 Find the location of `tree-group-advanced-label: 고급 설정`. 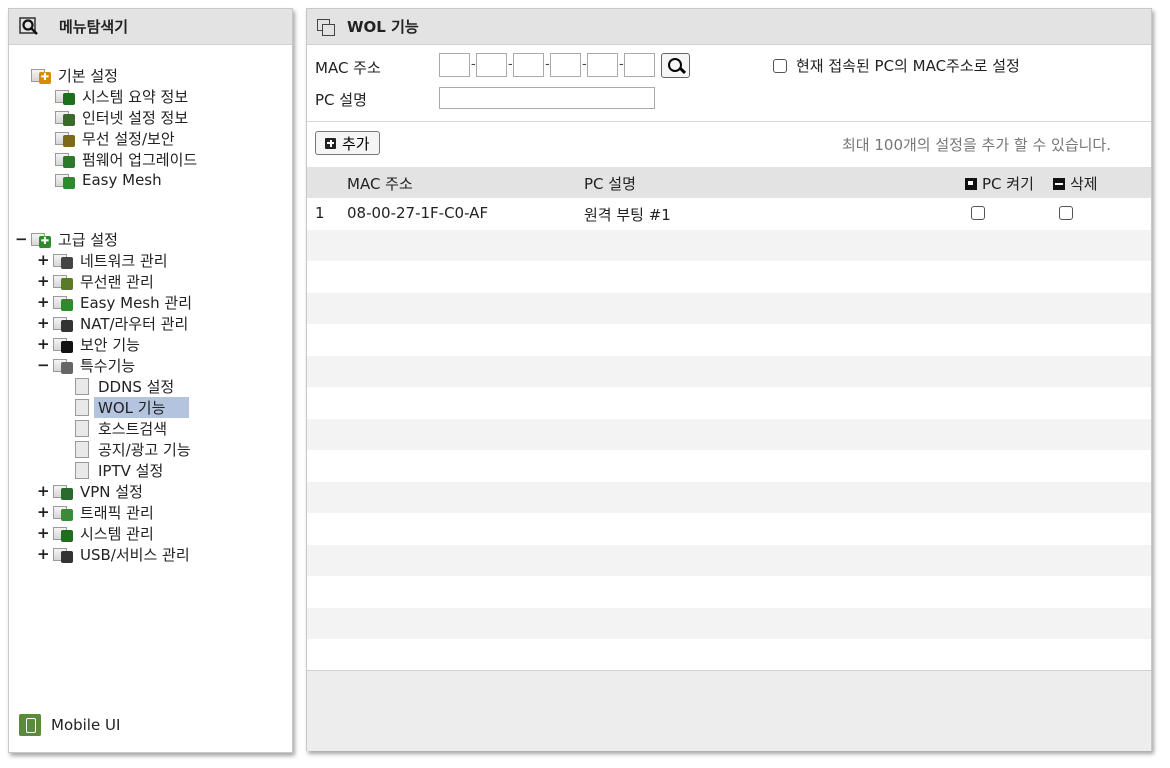

tree-group-advanced-label: 고급 설정 is located at coordinates (88, 239).